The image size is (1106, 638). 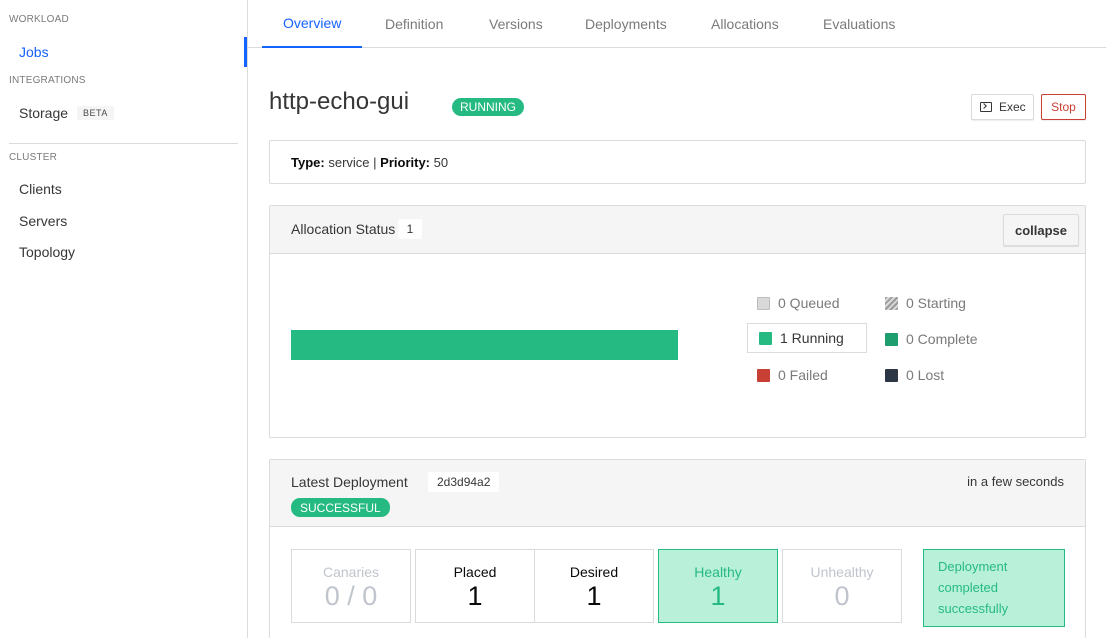 What do you see at coordinates (47, 252) in the screenshot?
I see `sidebar-item-label: Topology` at bounding box center [47, 252].